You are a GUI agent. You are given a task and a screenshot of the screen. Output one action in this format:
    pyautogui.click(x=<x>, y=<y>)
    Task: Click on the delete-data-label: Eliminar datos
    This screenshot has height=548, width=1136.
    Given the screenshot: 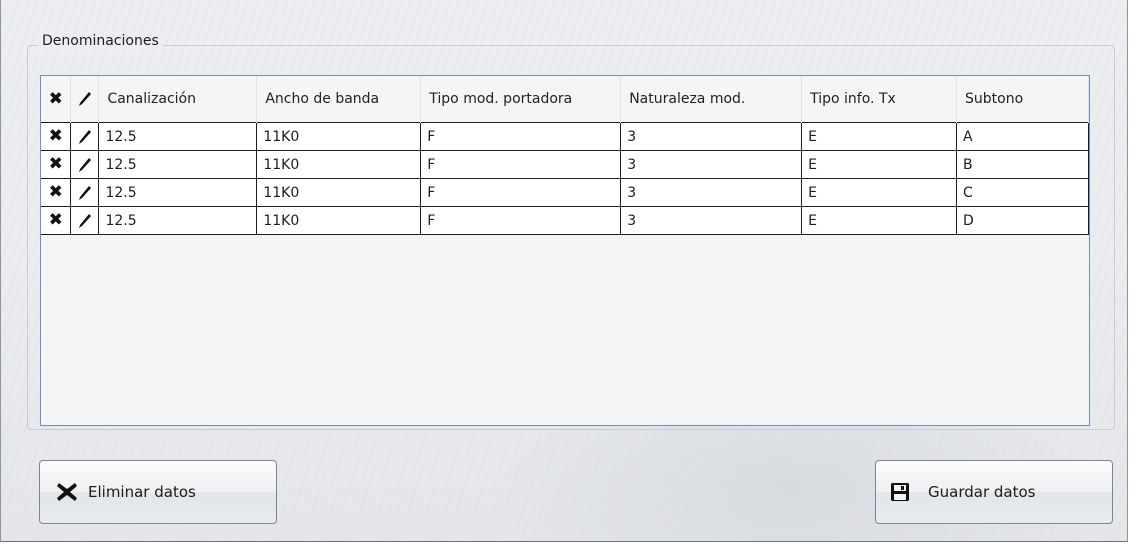 What is the action you would take?
    pyautogui.click(x=142, y=492)
    